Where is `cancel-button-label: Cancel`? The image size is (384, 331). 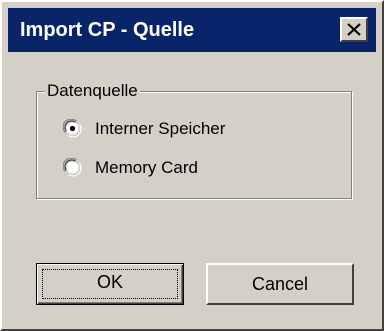
cancel-button-label: Cancel is located at coordinates (280, 284).